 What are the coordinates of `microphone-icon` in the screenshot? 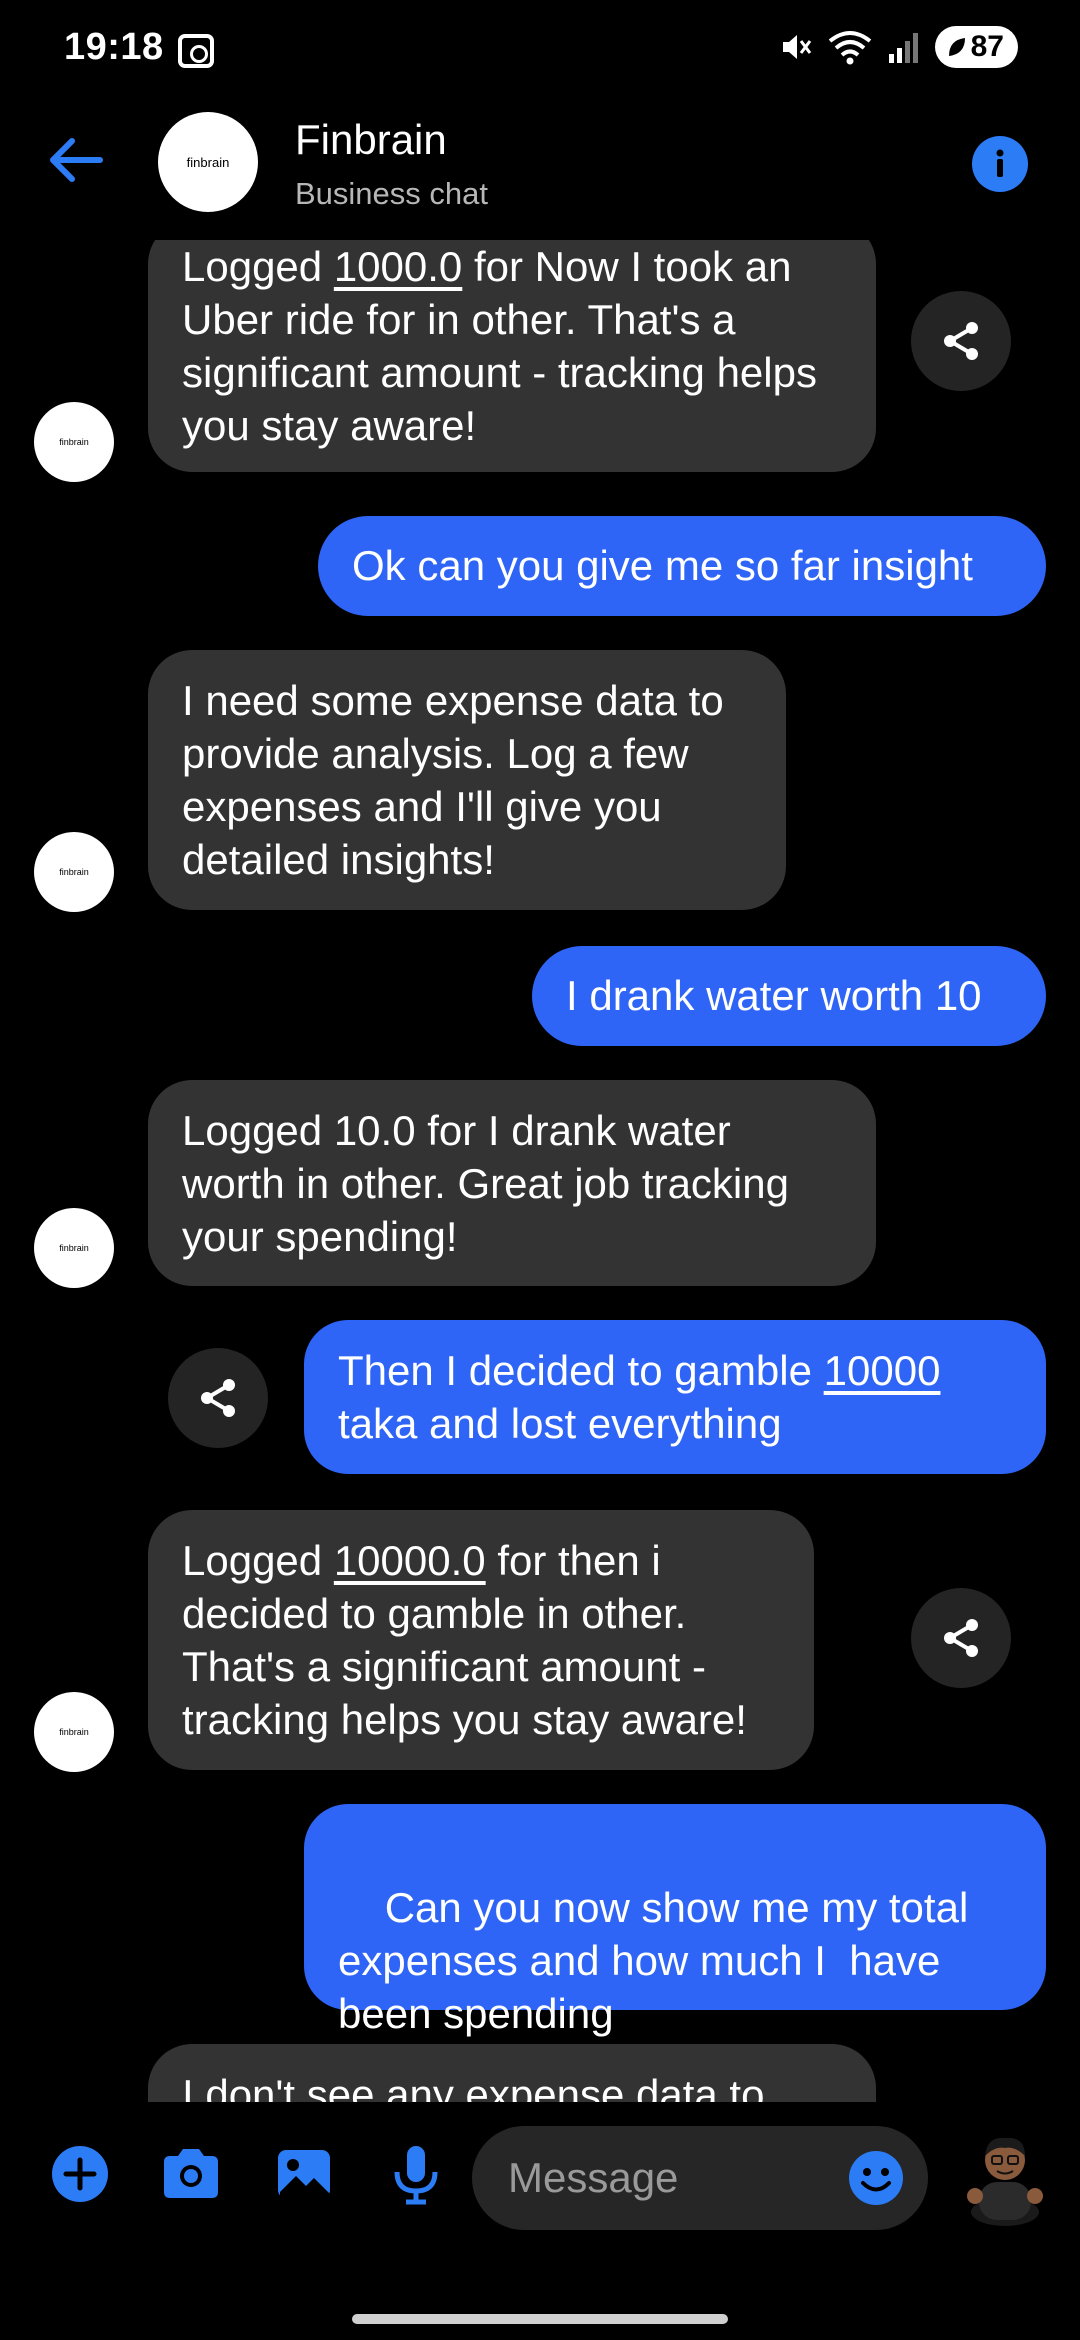 It's located at (416, 2175).